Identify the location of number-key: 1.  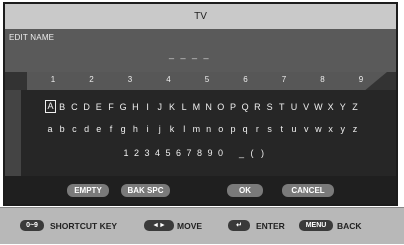
(53, 79).